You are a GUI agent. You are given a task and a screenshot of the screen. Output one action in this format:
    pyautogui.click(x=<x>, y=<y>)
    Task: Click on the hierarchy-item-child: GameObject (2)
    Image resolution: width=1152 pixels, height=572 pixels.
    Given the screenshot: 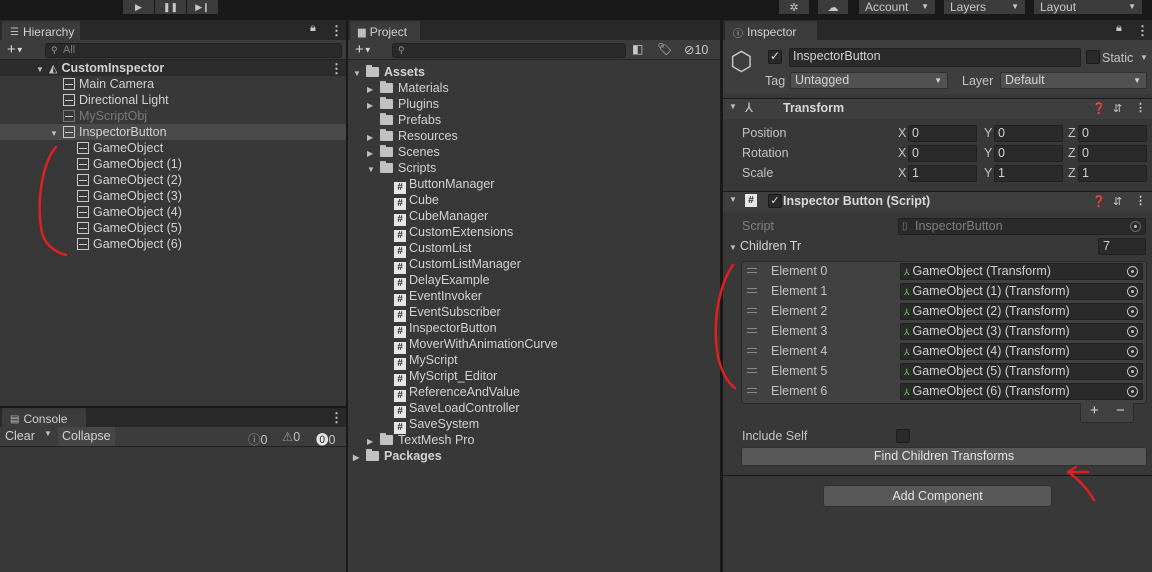 What is the action you would take?
    pyautogui.click(x=129, y=180)
    